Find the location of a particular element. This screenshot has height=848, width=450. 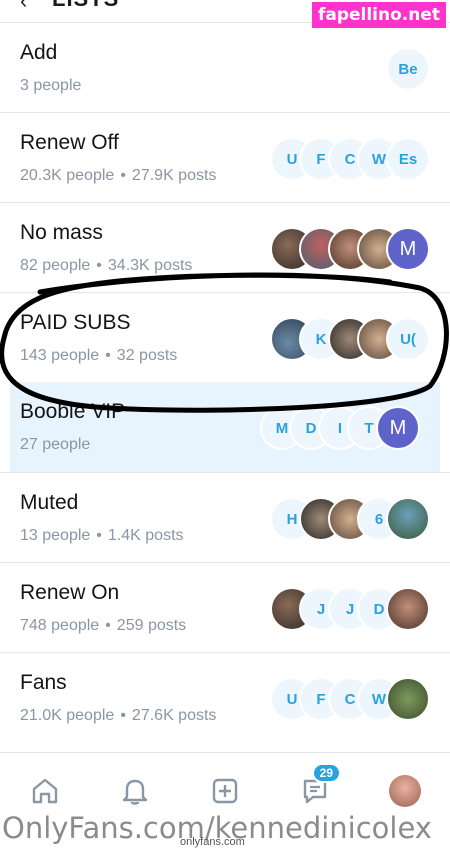

footnote: onlyfans.com is located at coordinates (212, 842).